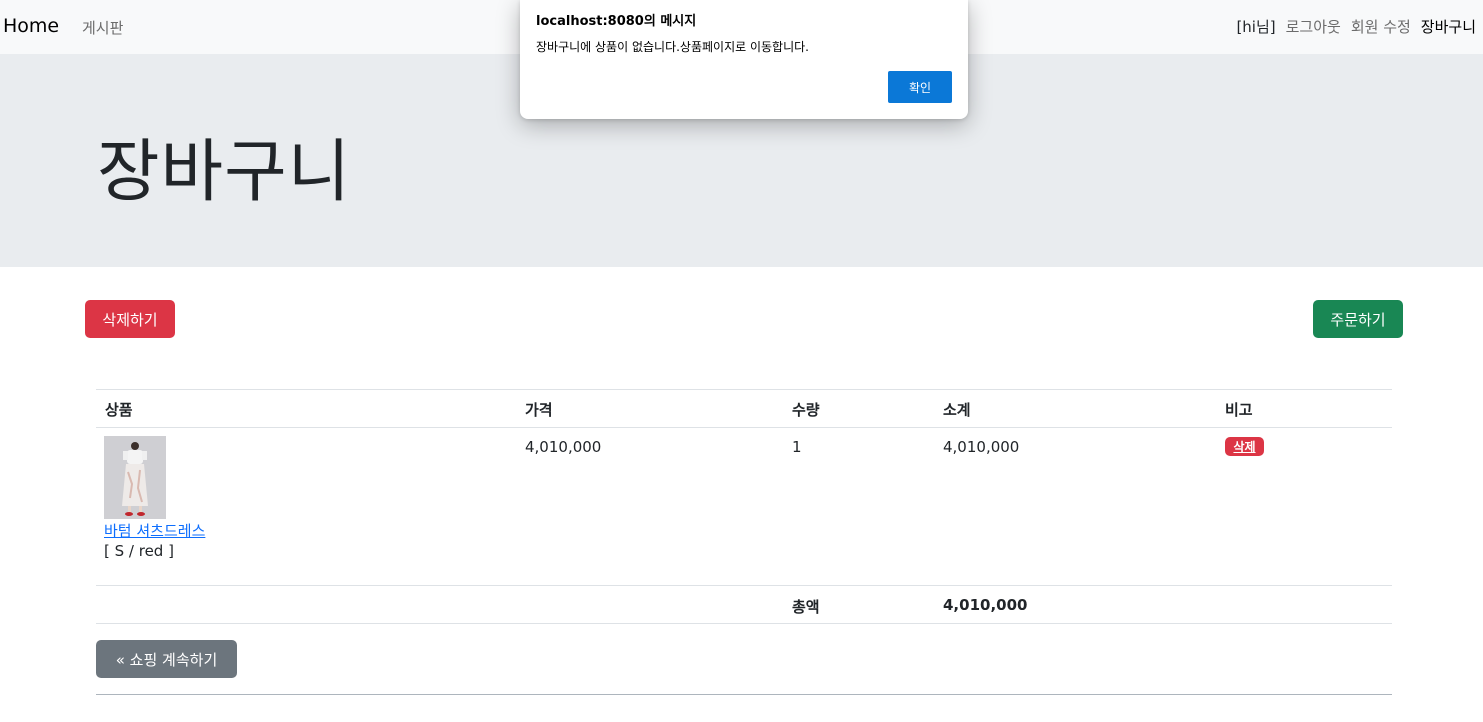 The height and width of the screenshot is (722, 1483). What do you see at coordinates (1256, 27) in the screenshot?
I see `user-greeting: [hi님]` at bounding box center [1256, 27].